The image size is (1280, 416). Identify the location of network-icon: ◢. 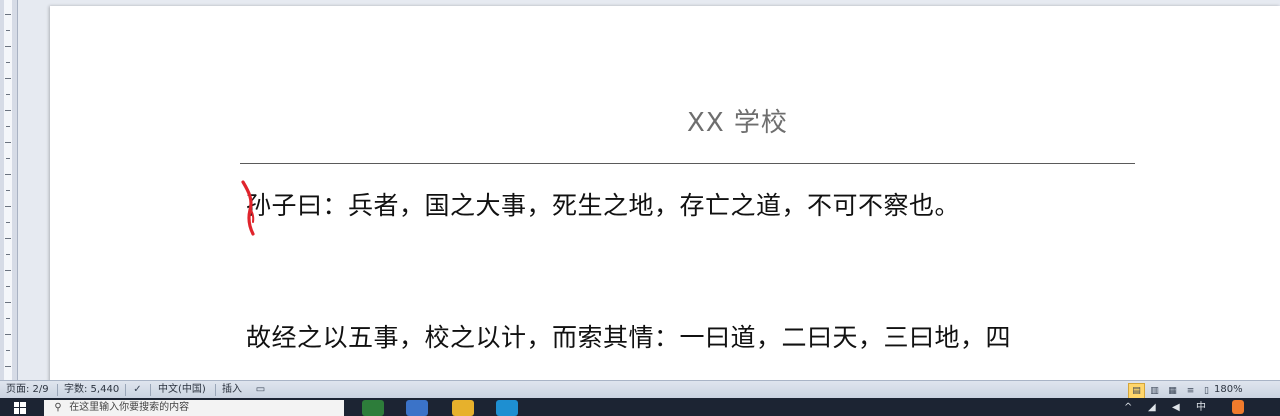
(1152, 408).